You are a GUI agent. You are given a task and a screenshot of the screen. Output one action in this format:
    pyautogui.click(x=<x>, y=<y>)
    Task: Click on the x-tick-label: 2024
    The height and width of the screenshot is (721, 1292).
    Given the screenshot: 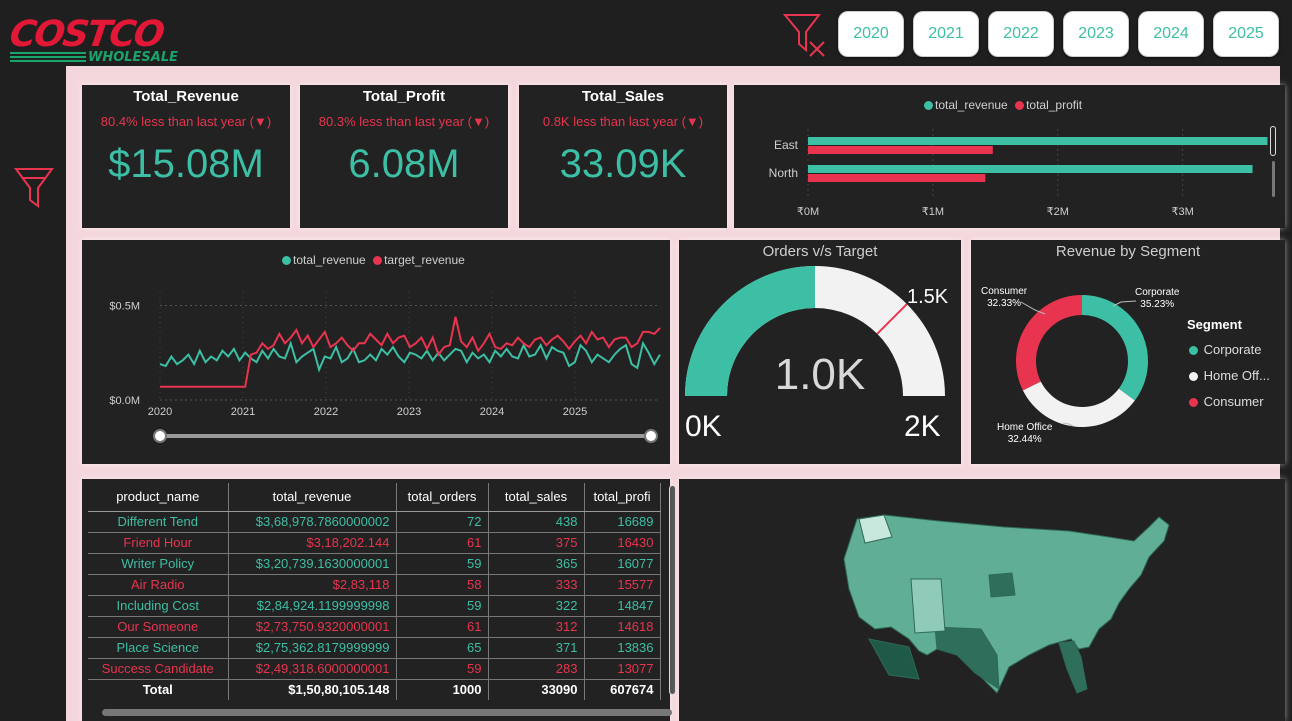 What is the action you would take?
    pyautogui.click(x=492, y=412)
    